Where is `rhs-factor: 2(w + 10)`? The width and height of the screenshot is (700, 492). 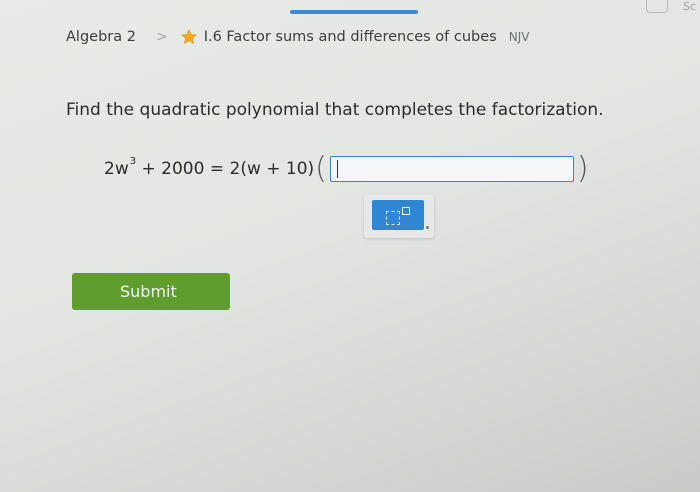
rhs-factor: 2(w + 10) is located at coordinates (272, 169).